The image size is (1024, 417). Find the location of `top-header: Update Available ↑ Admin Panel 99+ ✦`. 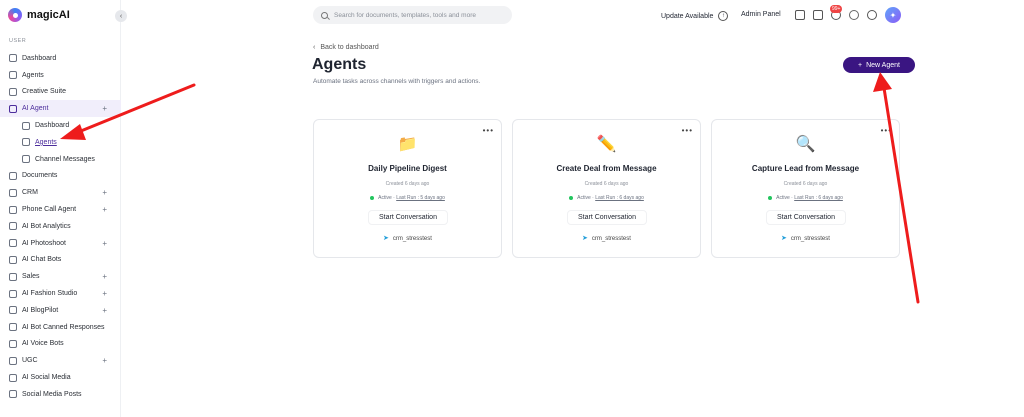

top-header: Update Available ↑ Admin Panel 99+ ✦ is located at coordinates (572, 16).